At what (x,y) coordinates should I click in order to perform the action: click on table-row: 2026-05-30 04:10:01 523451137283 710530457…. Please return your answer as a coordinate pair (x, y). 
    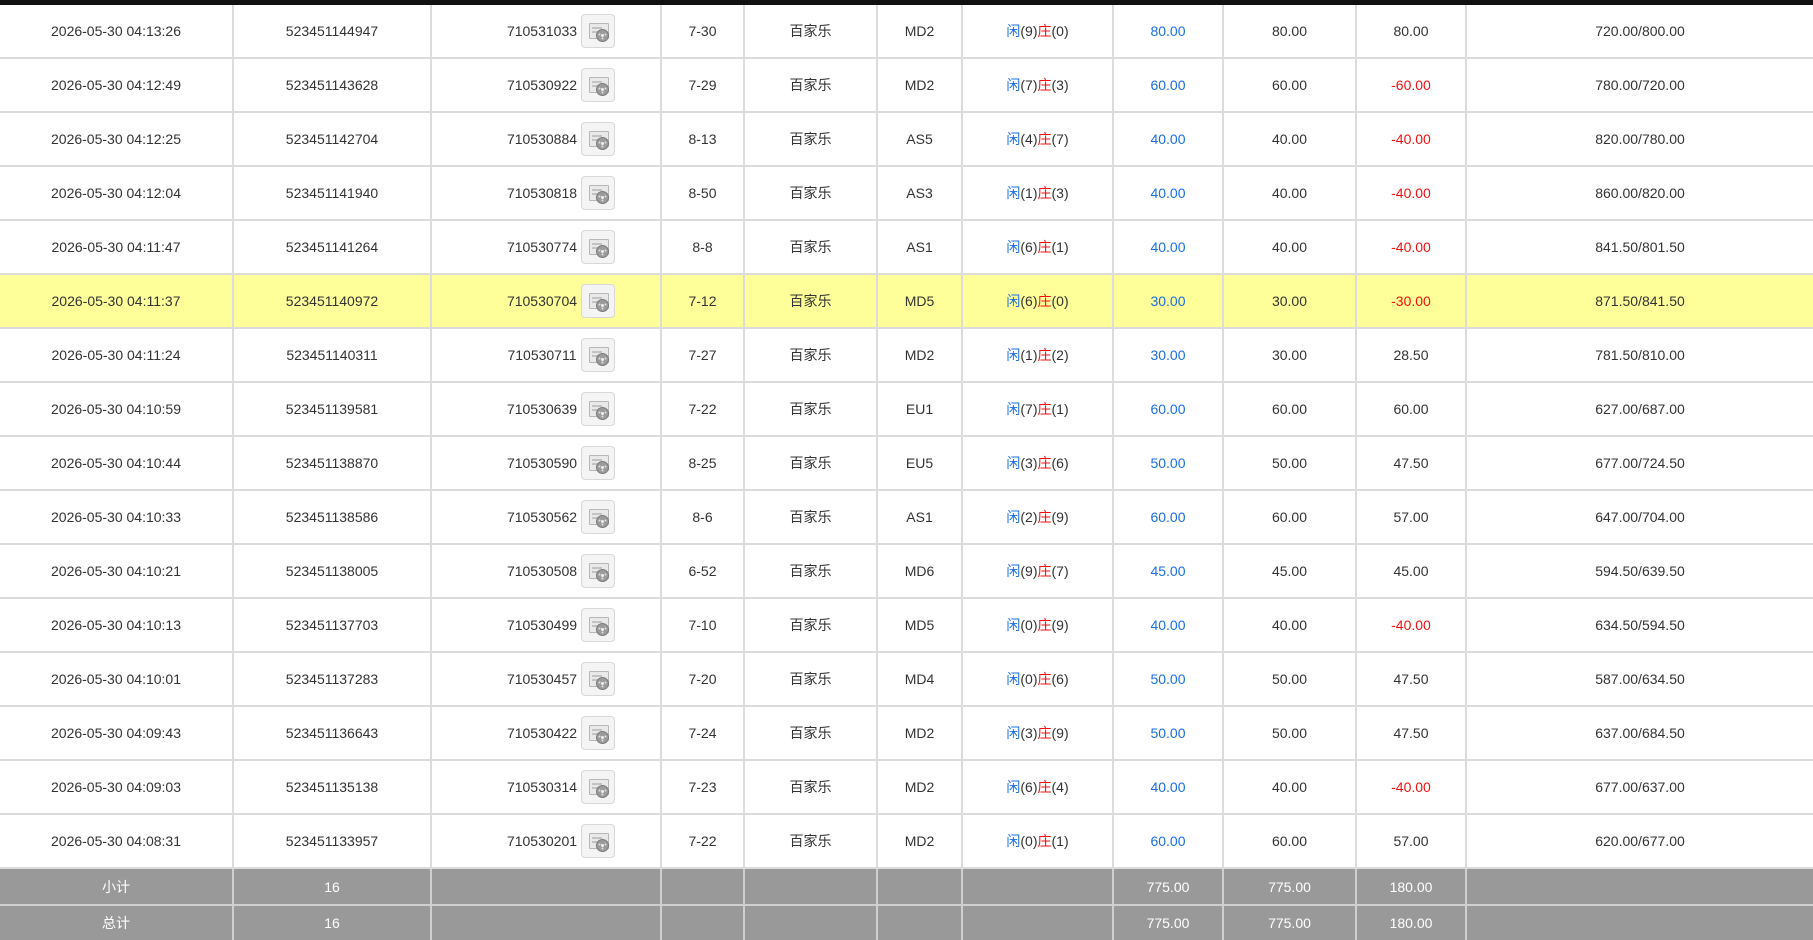
    Looking at the image, I should click on (906, 679).